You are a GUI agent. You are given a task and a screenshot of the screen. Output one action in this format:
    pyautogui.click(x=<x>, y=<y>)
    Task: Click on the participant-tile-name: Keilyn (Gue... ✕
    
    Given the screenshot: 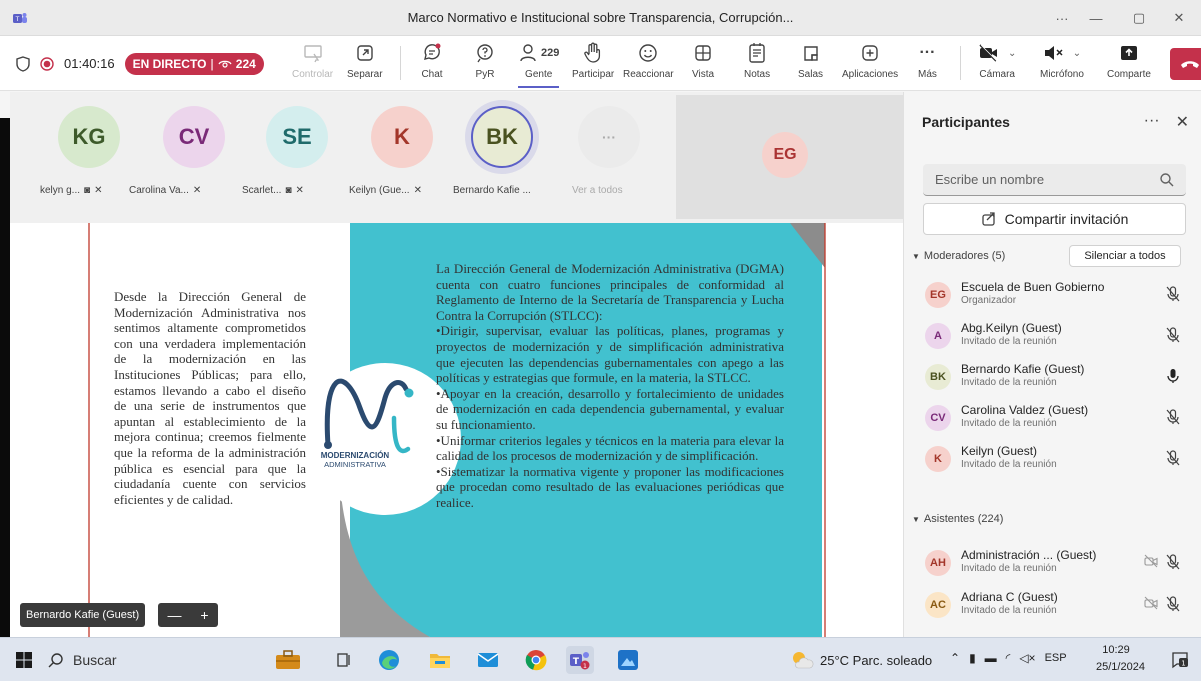 What is the action you would take?
    pyautogui.click(x=385, y=190)
    